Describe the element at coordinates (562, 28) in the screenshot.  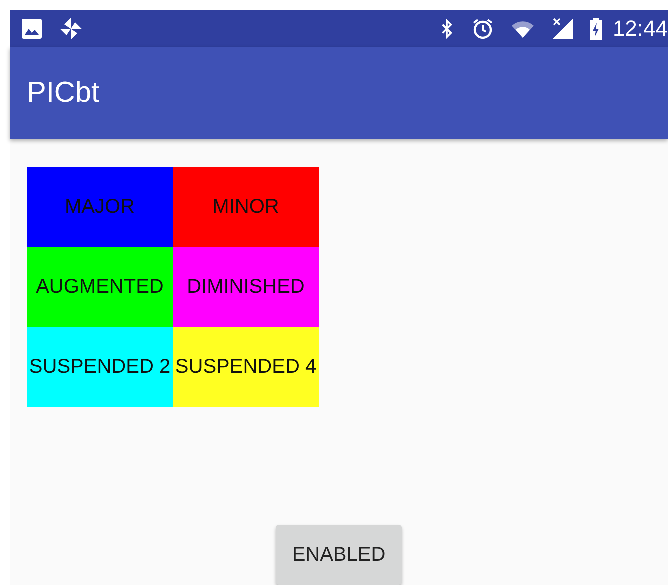
I see `signal-icon` at that location.